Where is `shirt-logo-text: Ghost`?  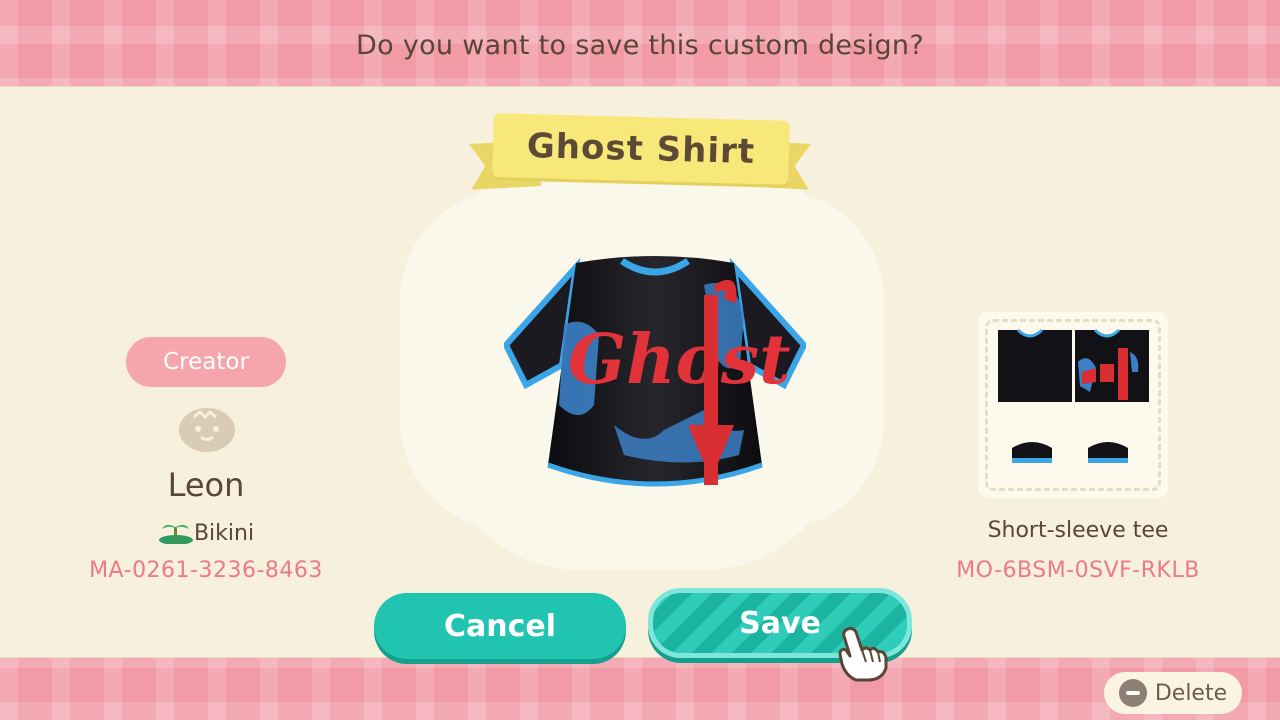 shirt-logo-text: Ghost is located at coordinates (679, 360).